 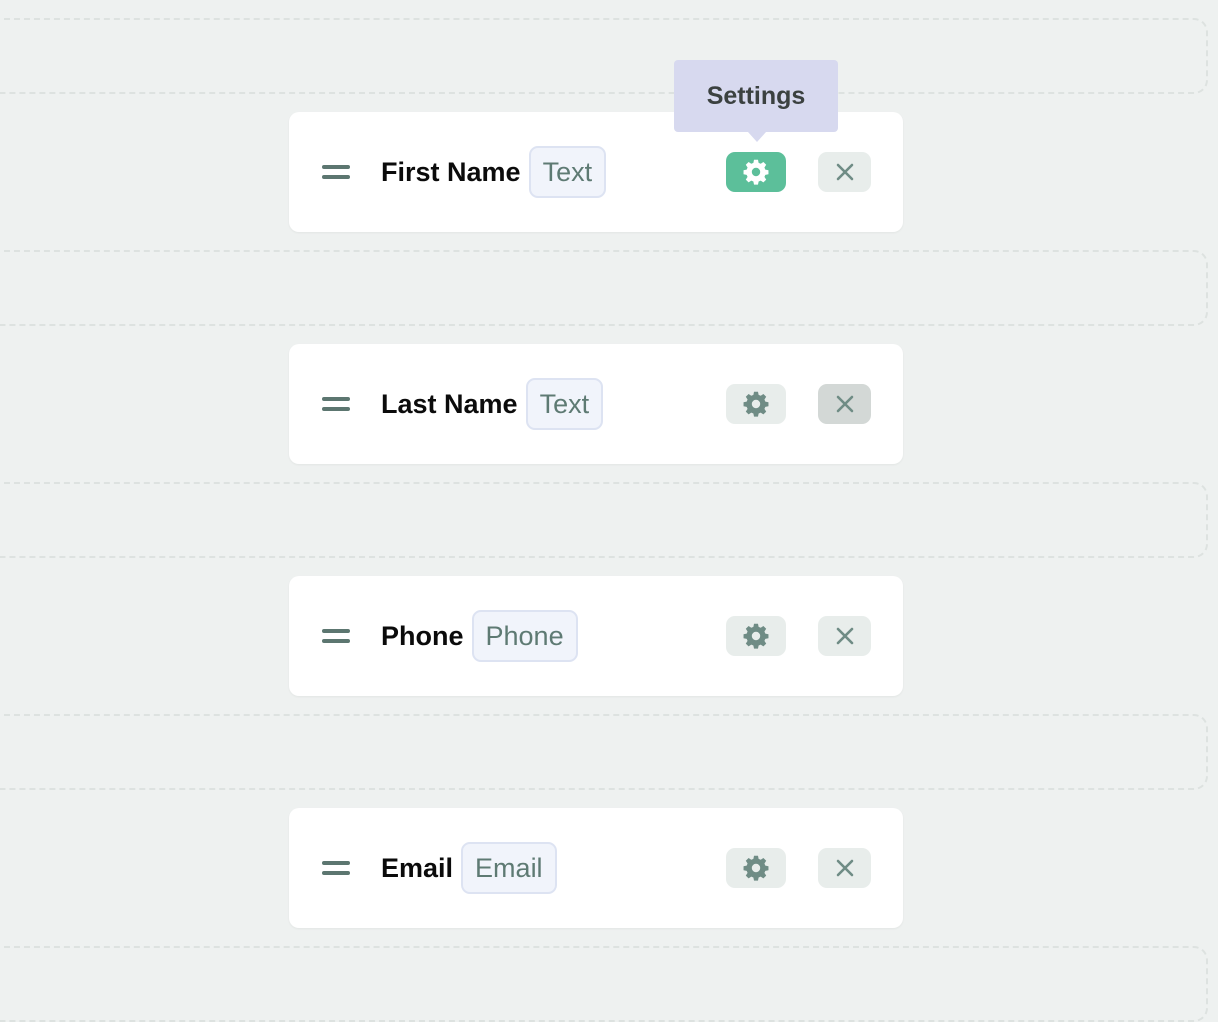 I want to click on field-card-phone: Phone Phone, so click(x=596, y=636).